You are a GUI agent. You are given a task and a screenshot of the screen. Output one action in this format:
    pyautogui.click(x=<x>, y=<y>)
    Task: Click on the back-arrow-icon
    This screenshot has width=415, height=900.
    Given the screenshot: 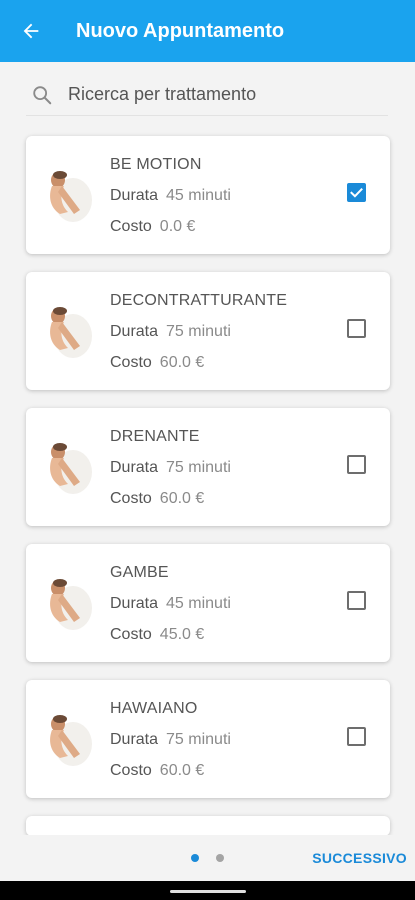 What is the action you would take?
    pyautogui.click(x=31, y=31)
    